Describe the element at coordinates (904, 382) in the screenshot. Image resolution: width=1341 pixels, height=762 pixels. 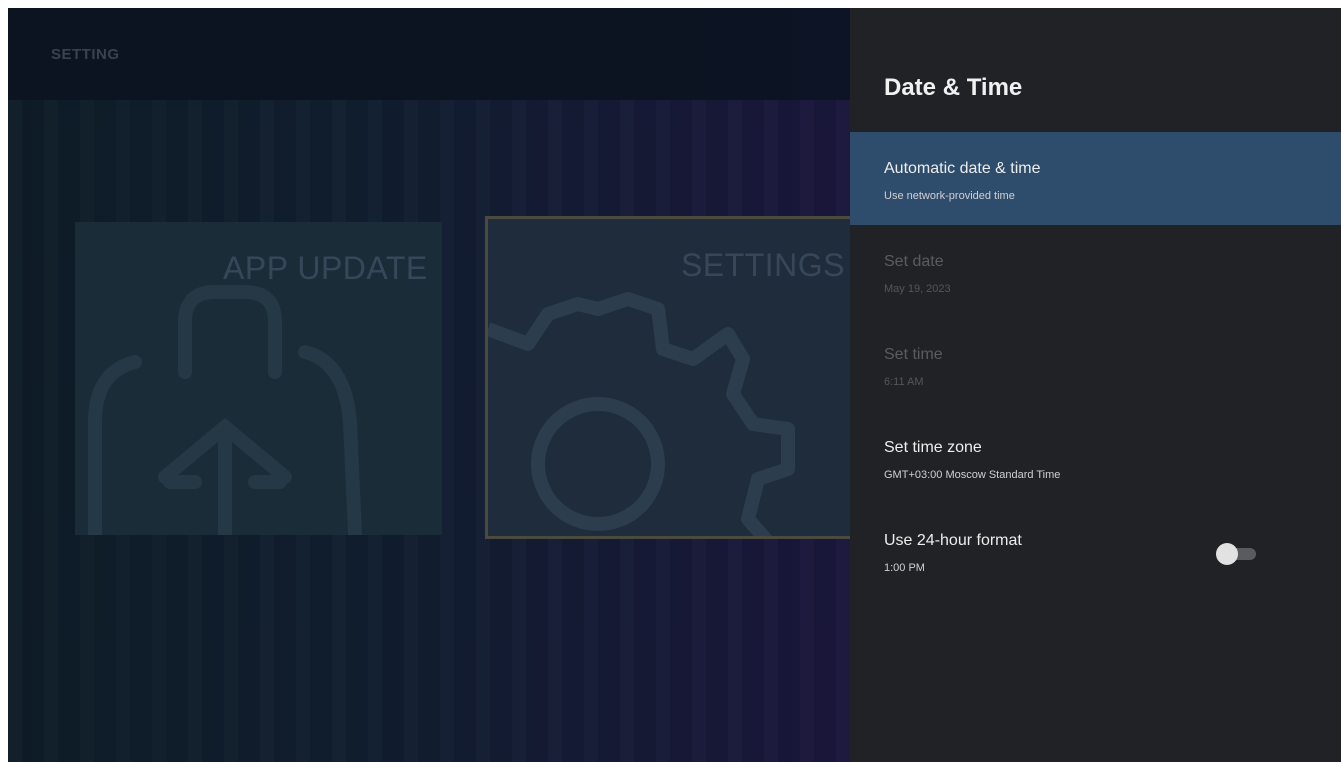
I see `item-subtitle: 6:11 AM` at that location.